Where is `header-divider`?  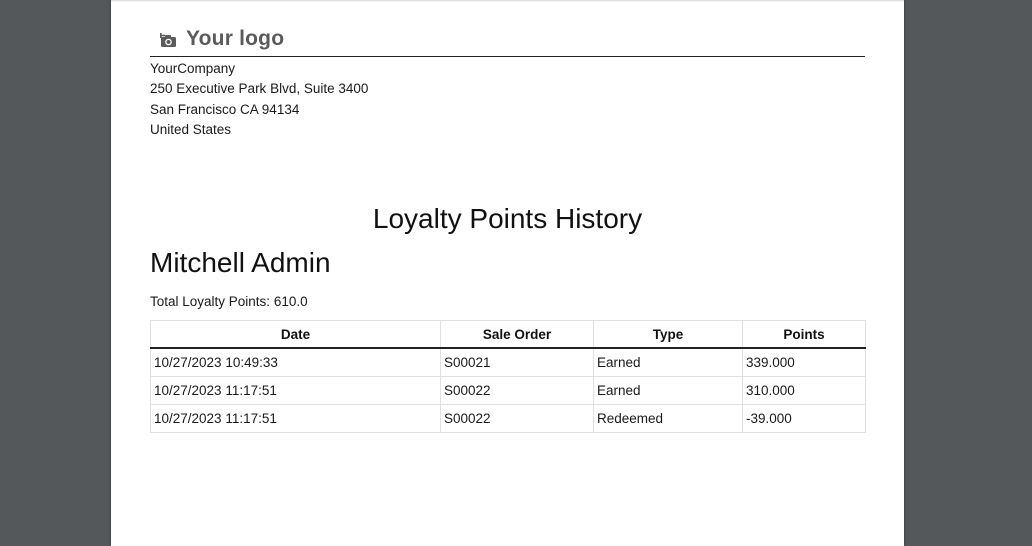 header-divider is located at coordinates (507, 56).